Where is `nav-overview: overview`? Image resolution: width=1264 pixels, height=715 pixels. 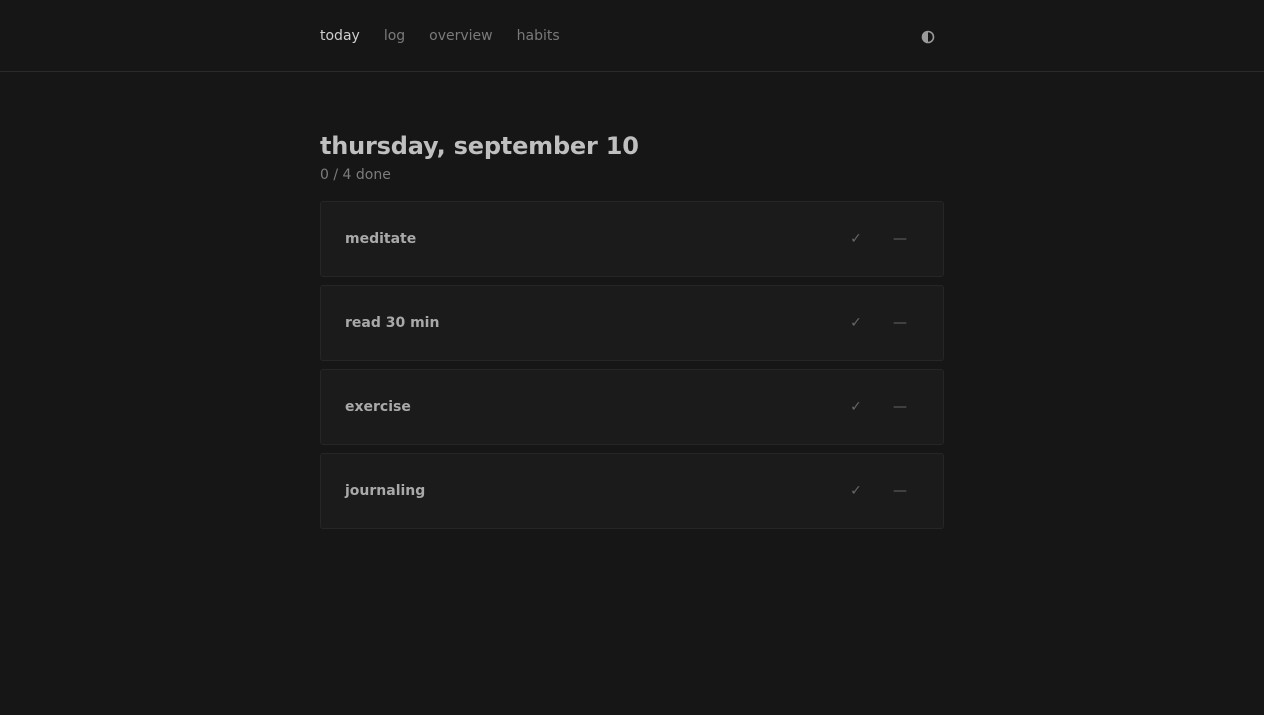
nav-overview: overview is located at coordinates (460, 36).